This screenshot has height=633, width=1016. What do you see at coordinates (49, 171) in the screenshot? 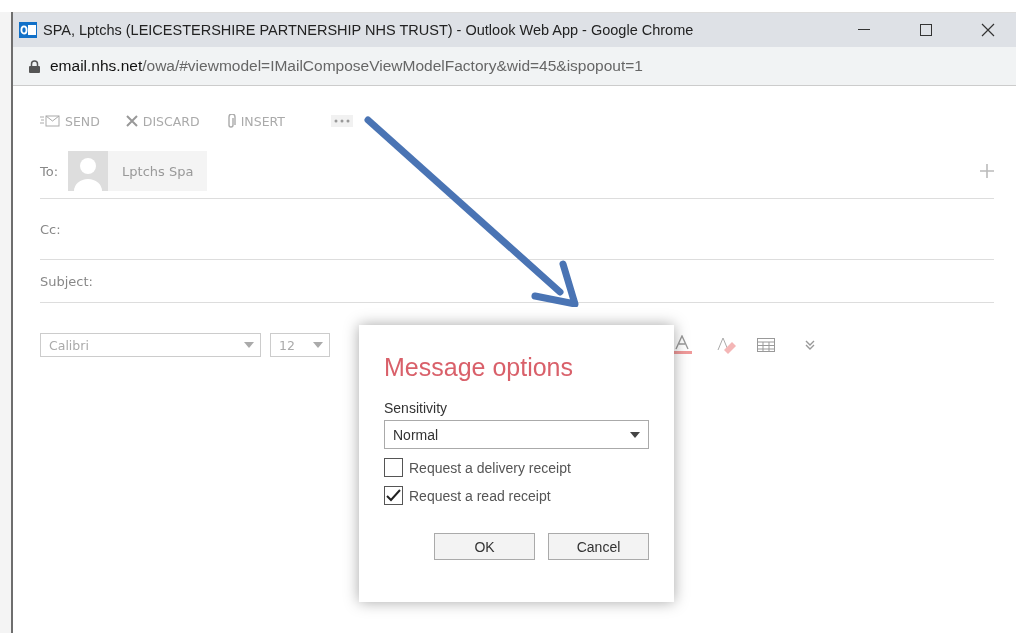
I see `to-label: To:` at bounding box center [49, 171].